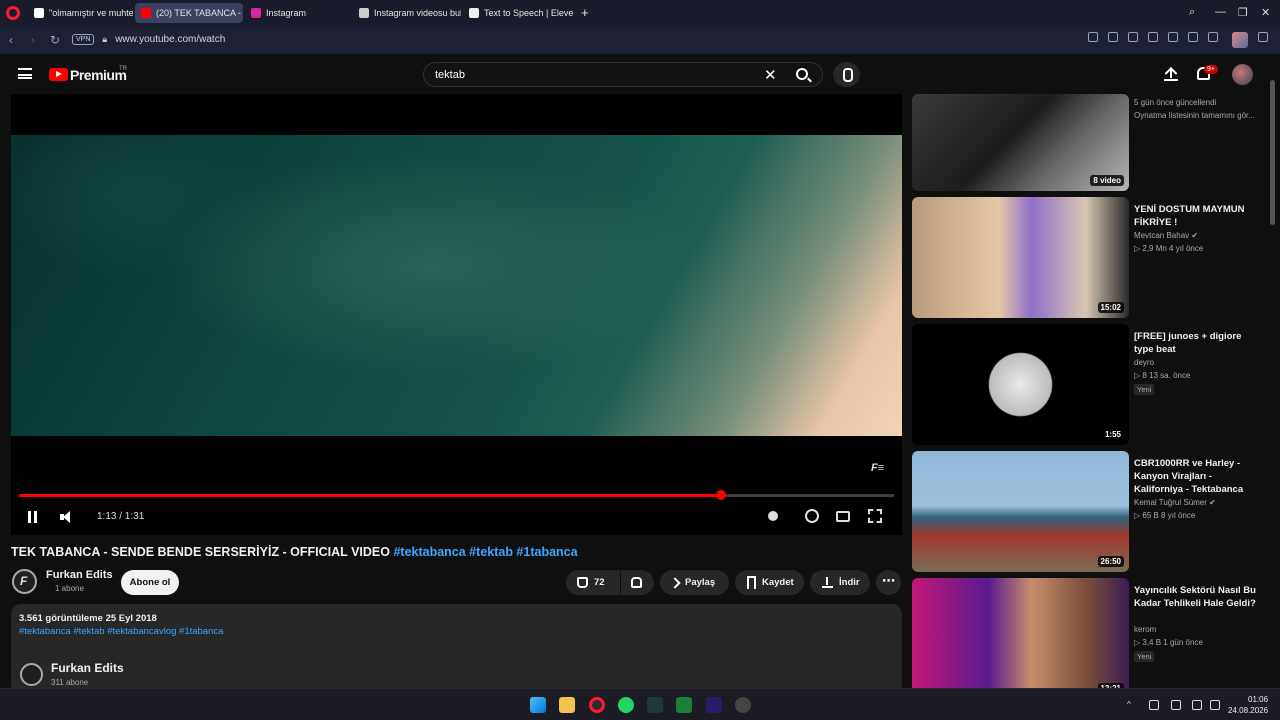 The image size is (1280, 720). I want to click on shield-icon, so click(1133, 37).